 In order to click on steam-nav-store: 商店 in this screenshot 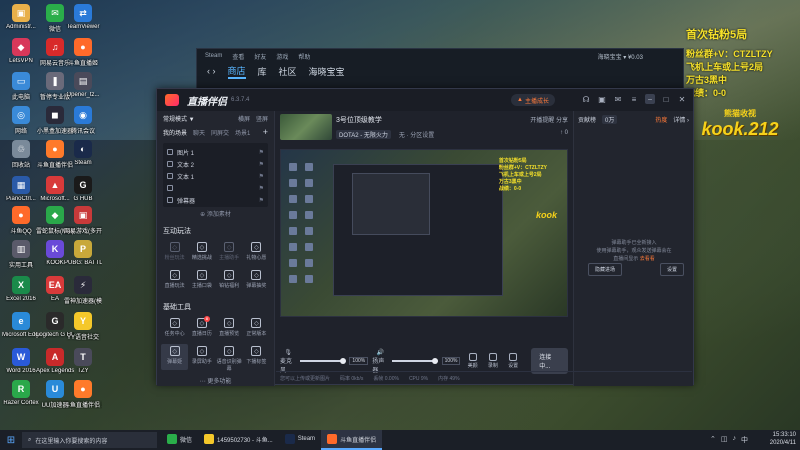, I will do `click(236, 71)`.